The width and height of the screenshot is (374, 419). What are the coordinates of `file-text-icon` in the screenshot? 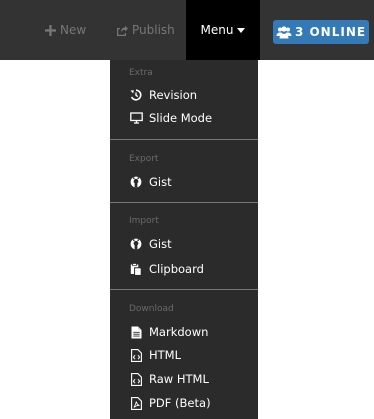 It's located at (136, 332).